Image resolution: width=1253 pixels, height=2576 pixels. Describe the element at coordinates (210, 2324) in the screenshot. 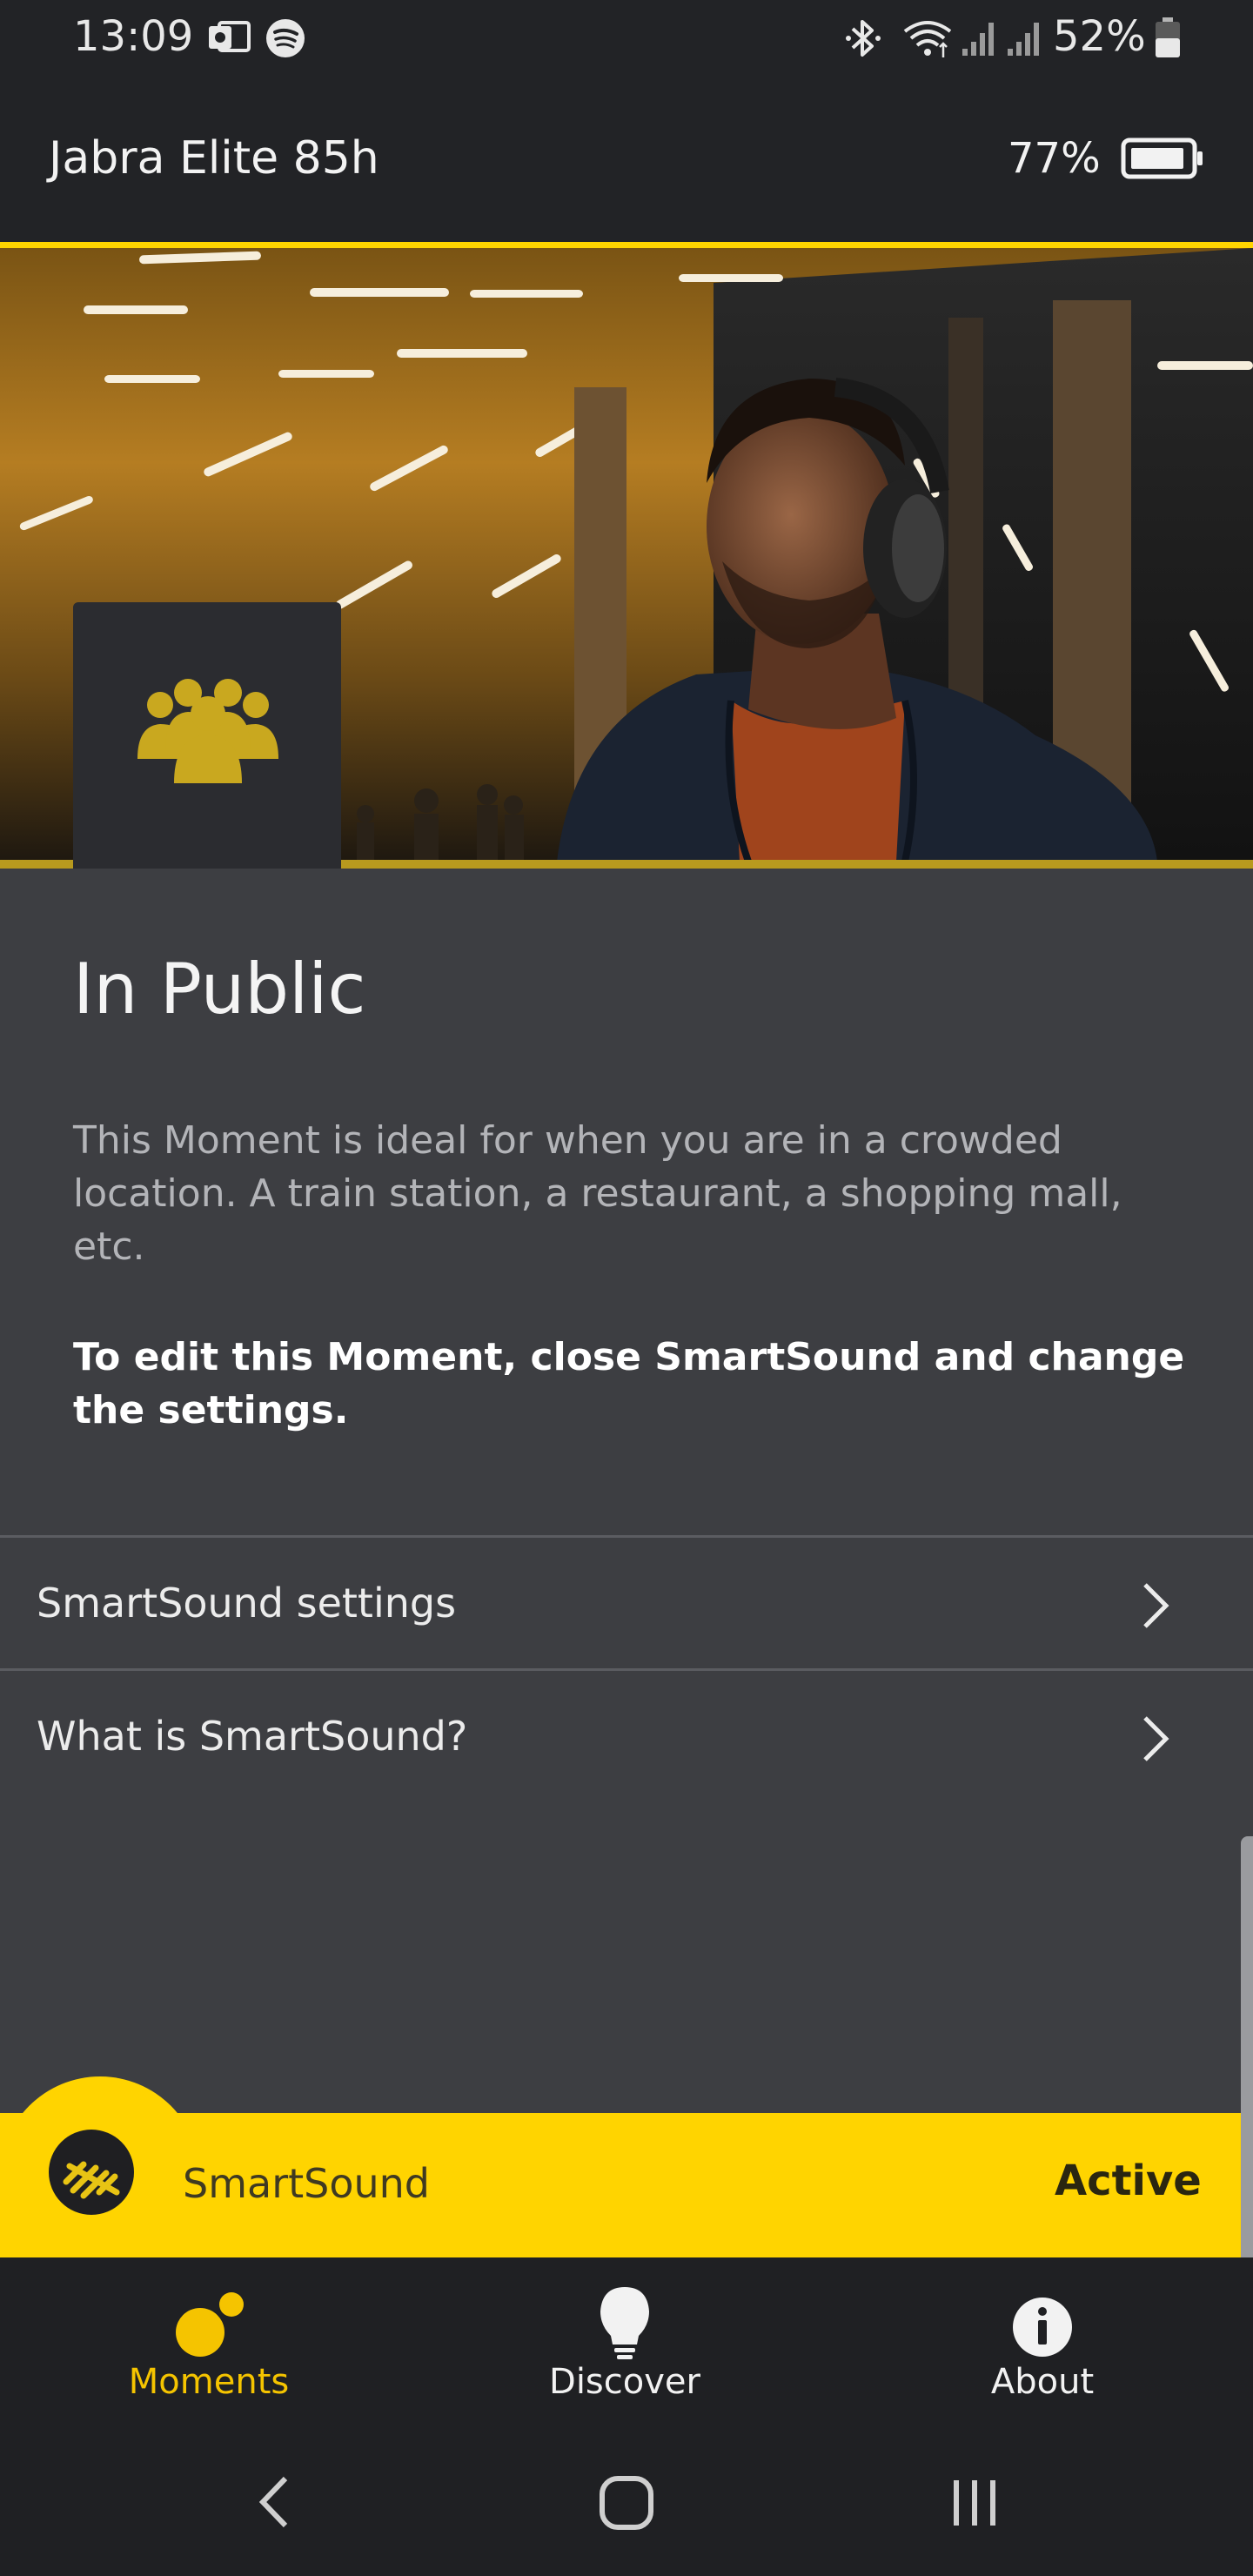

I see `moments-icon` at that location.